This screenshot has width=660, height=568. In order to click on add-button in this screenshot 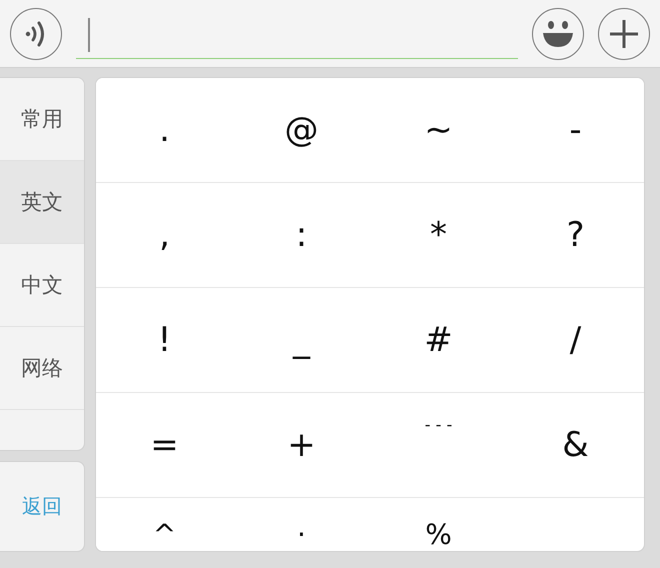, I will do `click(624, 34)`.